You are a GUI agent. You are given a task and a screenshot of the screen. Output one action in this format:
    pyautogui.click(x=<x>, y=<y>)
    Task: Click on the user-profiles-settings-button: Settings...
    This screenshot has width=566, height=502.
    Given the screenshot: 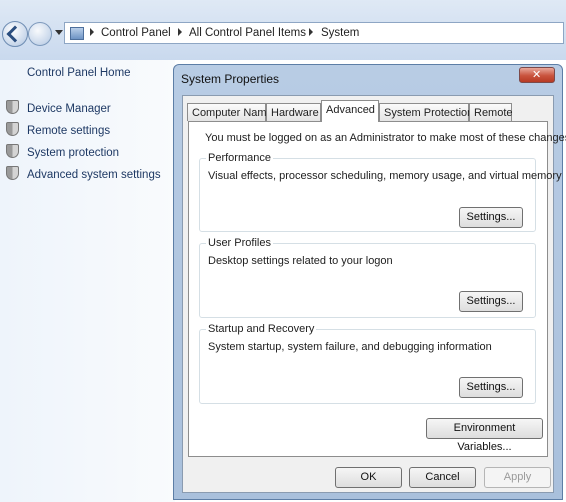 What is the action you would take?
    pyautogui.click(x=491, y=301)
    